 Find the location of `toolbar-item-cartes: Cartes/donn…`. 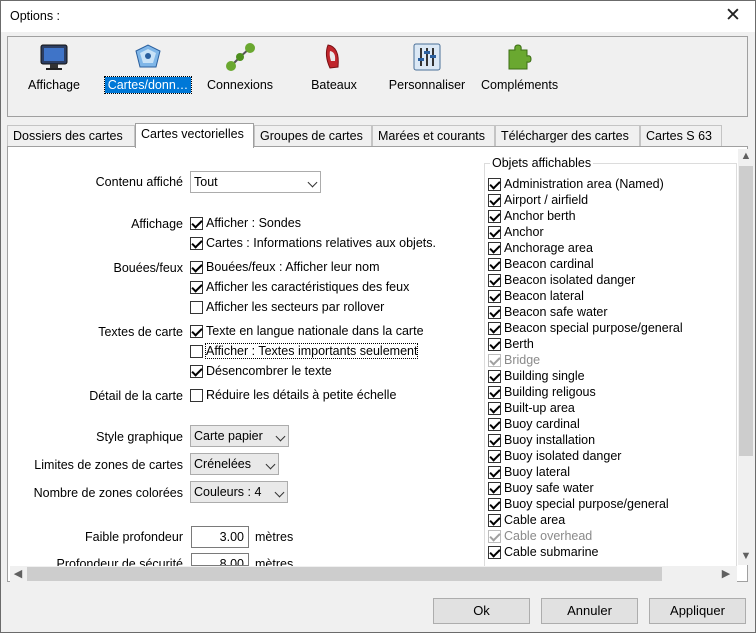

toolbar-item-cartes: Cartes/donn… is located at coordinates (148, 71).